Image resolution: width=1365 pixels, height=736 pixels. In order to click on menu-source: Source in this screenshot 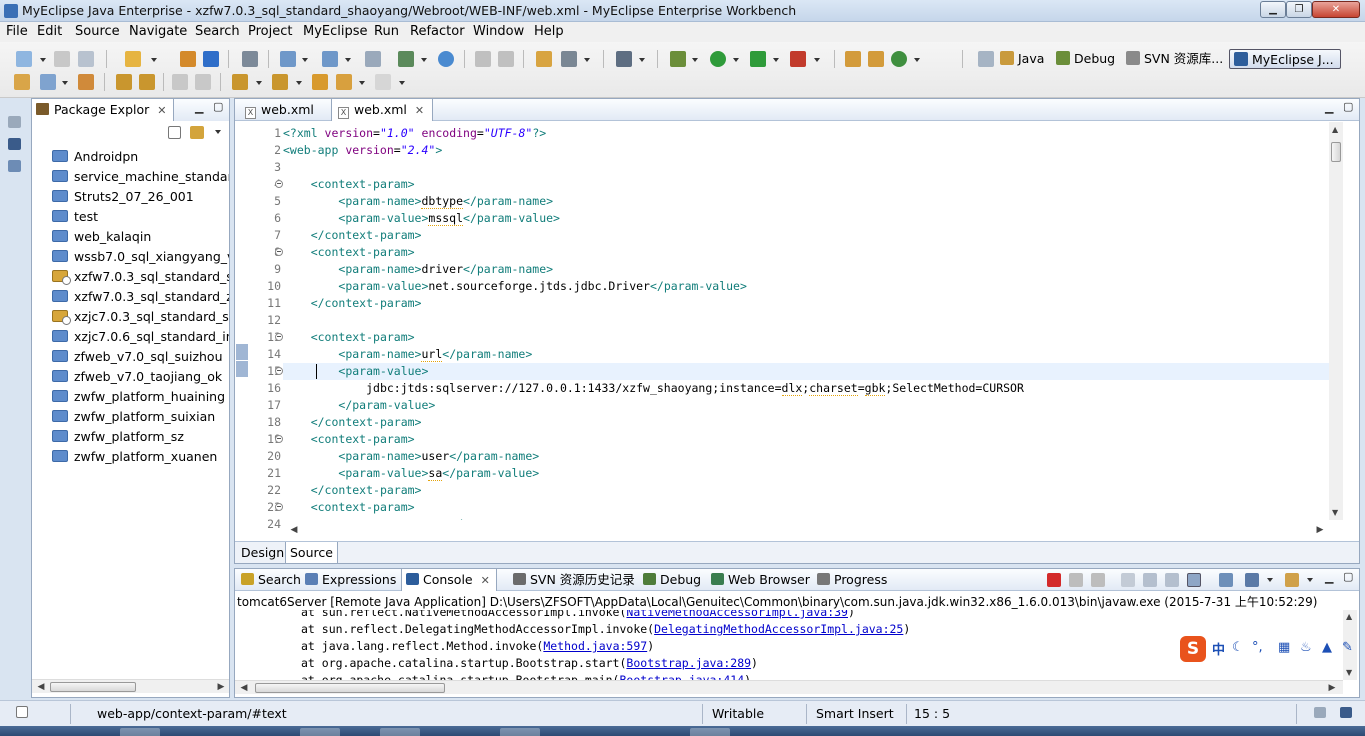, I will do `click(97, 31)`.